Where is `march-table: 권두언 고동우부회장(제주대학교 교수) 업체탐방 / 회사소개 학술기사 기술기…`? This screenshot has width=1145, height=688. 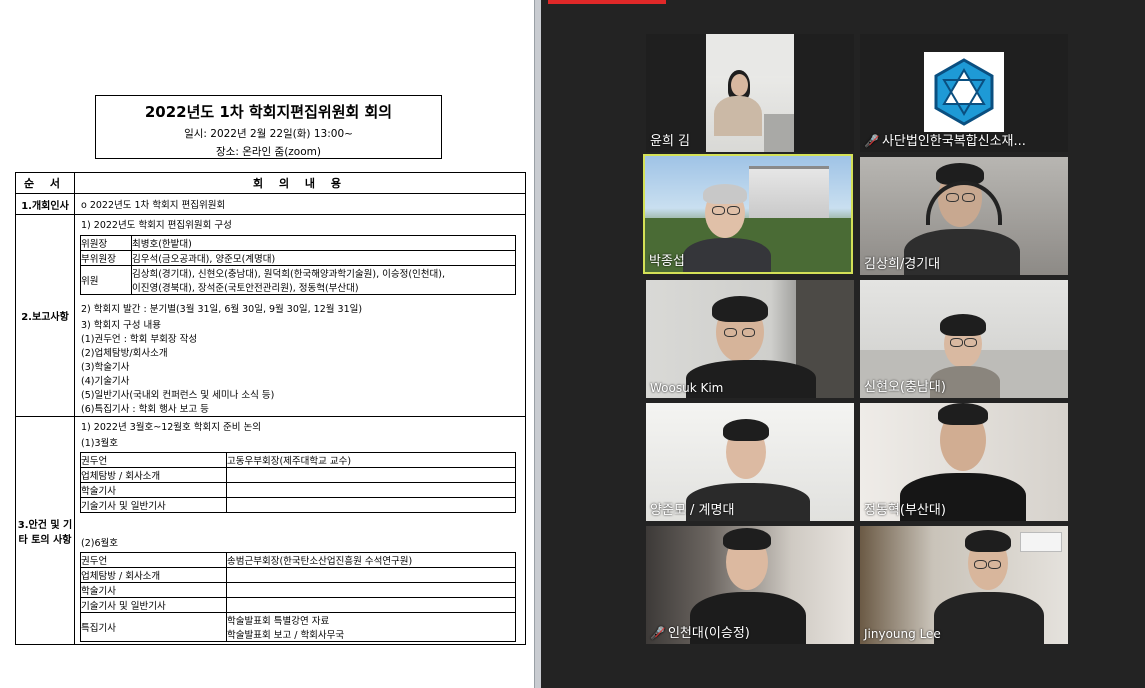
march-table: 권두언 고동우부회장(제주대학교 교수) 업체탐방 / 회사소개 학술기사 기술기… is located at coordinates (298, 482).